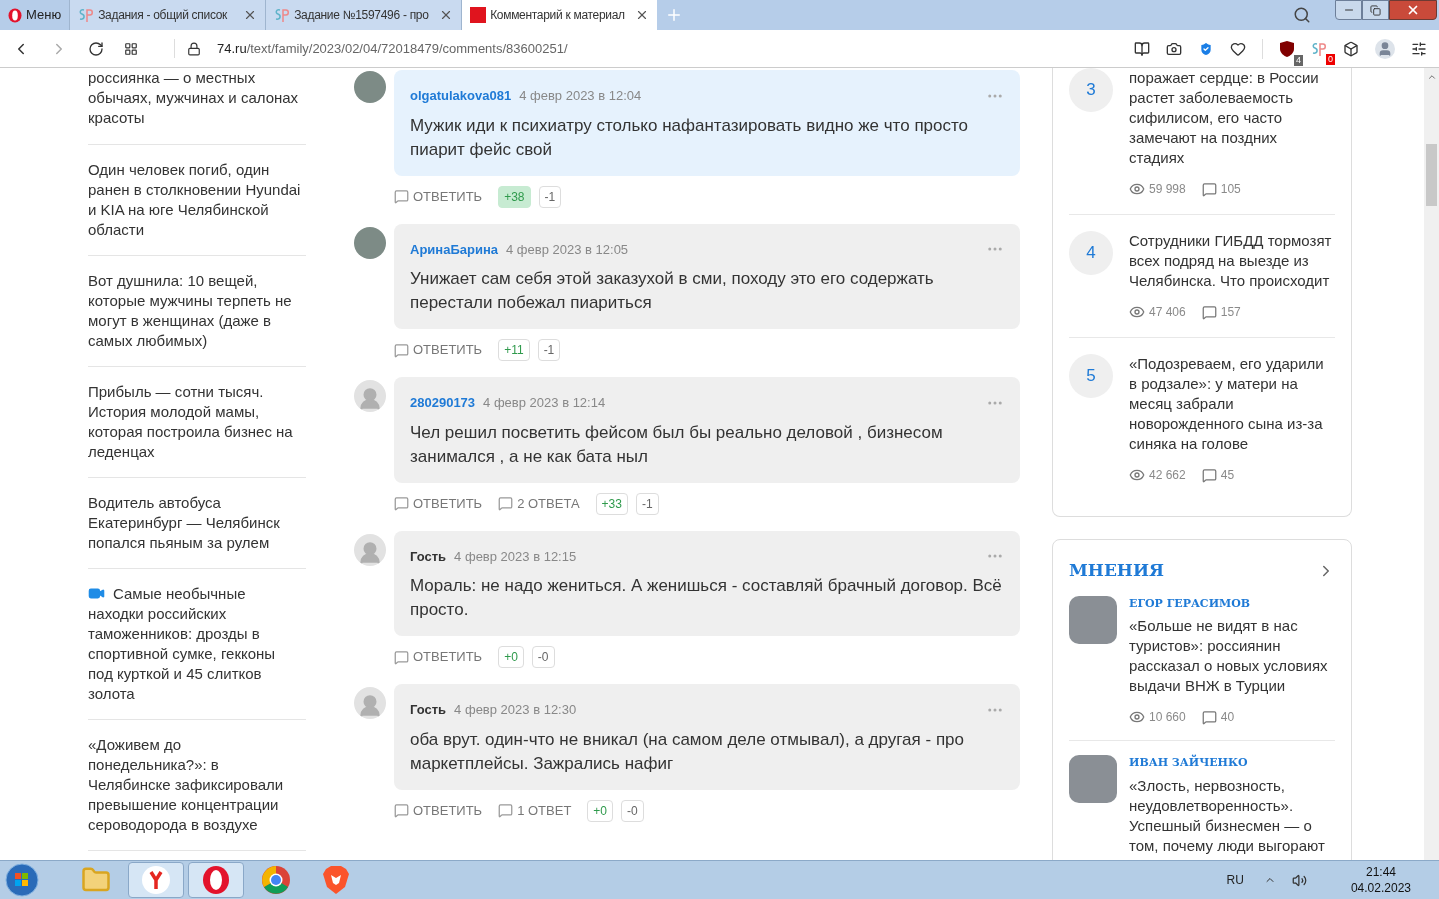 Image resolution: width=1439 pixels, height=899 pixels. I want to click on heart-icon, so click(1238, 48).